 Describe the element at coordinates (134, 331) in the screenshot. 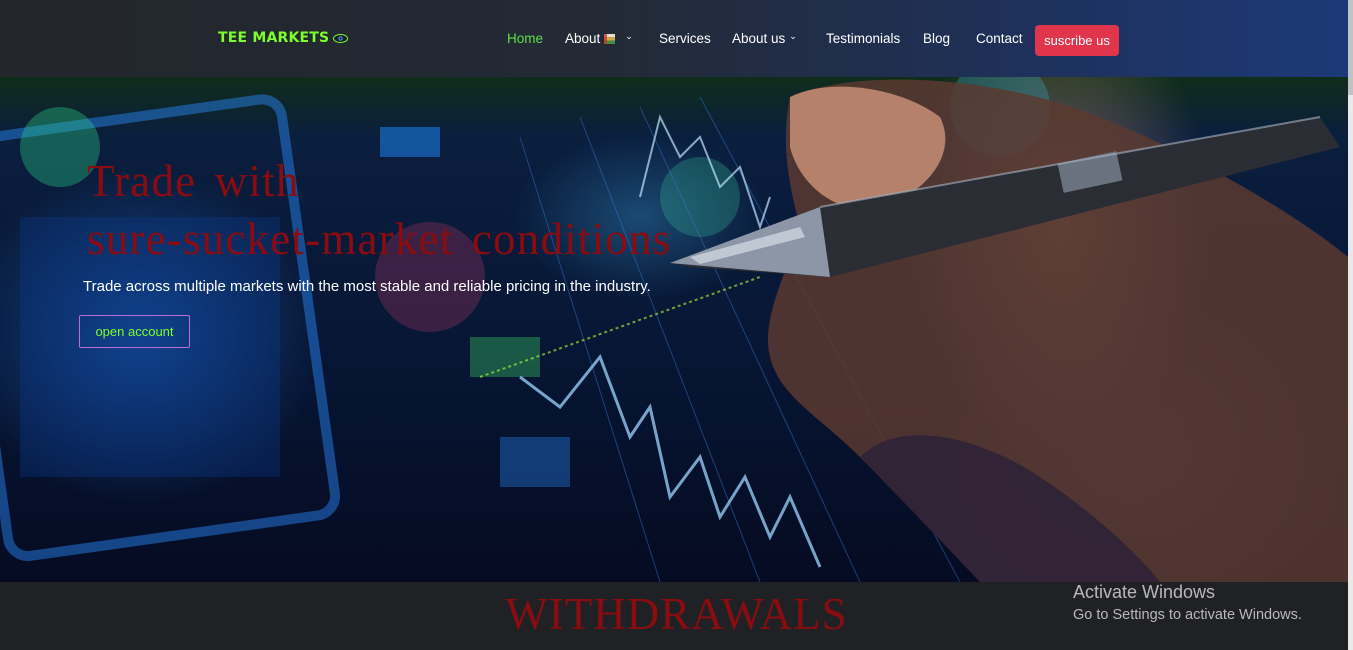

I see `open-account-button: open account` at that location.